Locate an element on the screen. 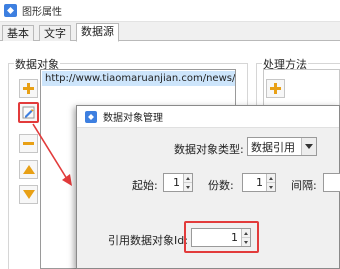 This screenshot has width=340, height=269. copies-decrement-button is located at coordinates (271, 187).